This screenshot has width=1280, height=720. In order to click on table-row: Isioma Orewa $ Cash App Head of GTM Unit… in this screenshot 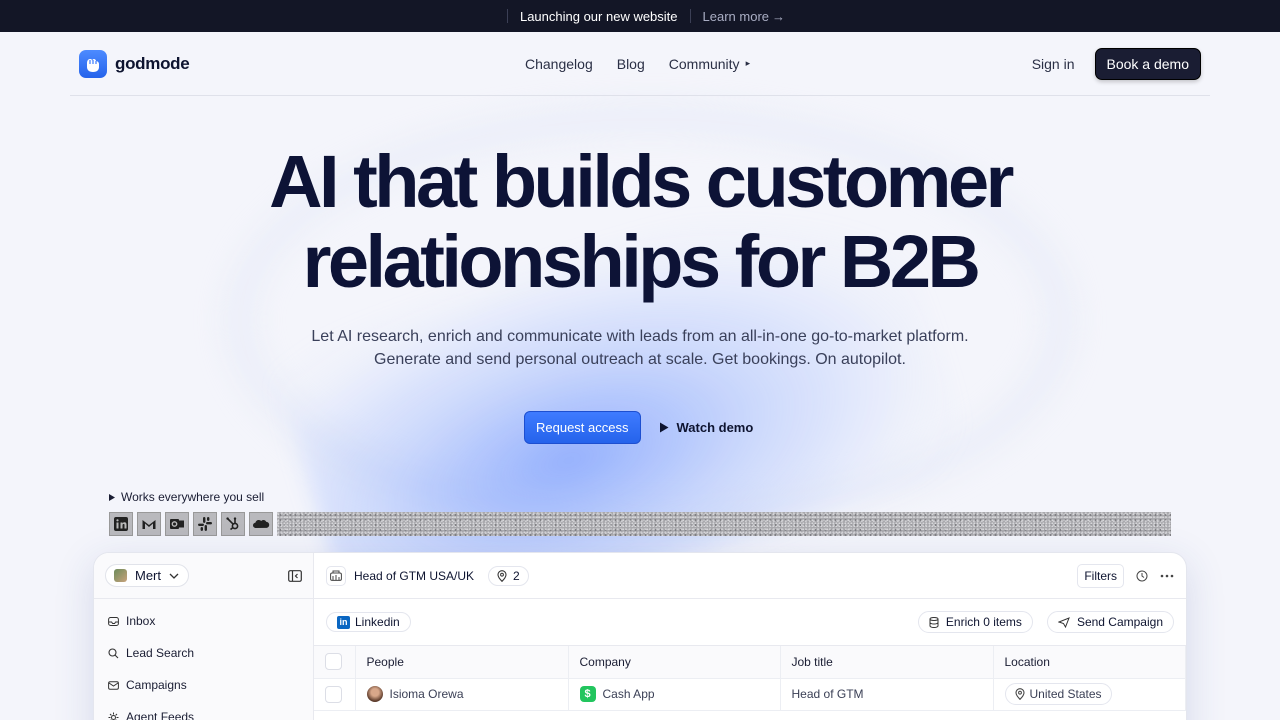, I will do `click(750, 694)`.